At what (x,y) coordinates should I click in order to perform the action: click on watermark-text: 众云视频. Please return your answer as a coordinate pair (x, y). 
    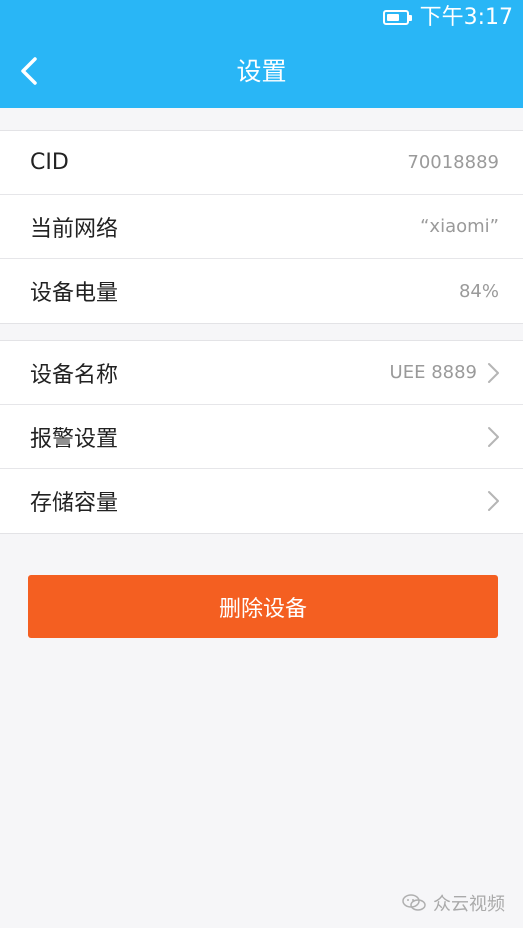
    Looking at the image, I should click on (469, 904).